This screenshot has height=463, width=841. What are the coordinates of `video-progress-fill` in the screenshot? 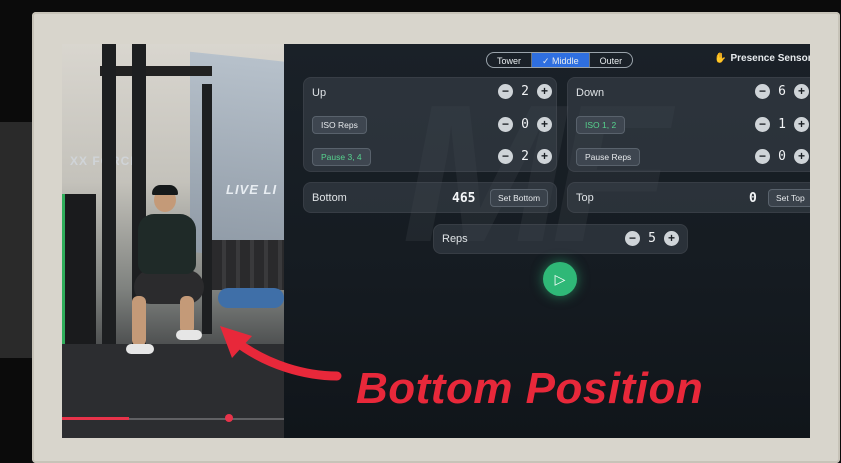 It's located at (95, 418).